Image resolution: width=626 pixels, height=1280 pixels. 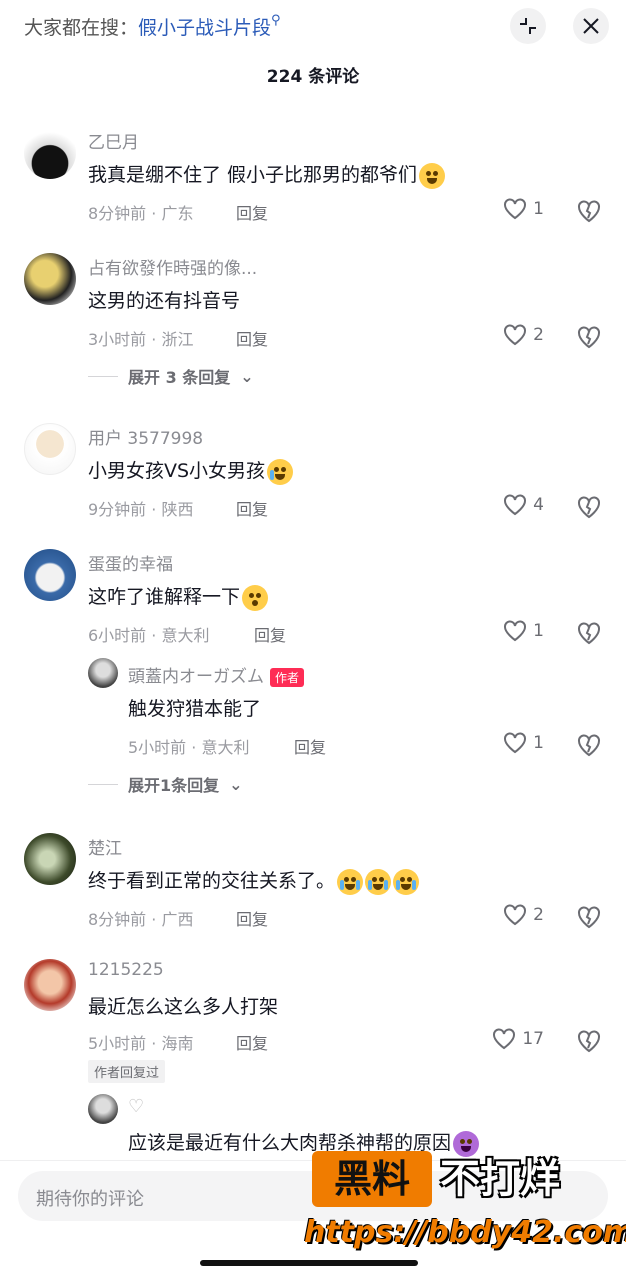 What do you see at coordinates (179, 377) in the screenshot?
I see `expand-replies-label: 展开 3 条回复` at bounding box center [179, 377].